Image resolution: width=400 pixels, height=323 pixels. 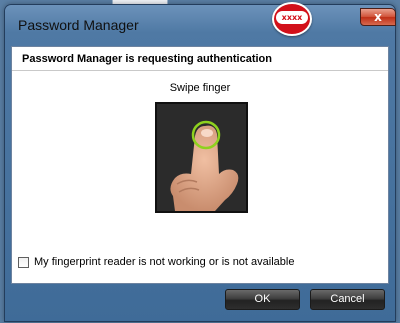 I want to click on badge-label: xxxx, so click(x=292, y=17).